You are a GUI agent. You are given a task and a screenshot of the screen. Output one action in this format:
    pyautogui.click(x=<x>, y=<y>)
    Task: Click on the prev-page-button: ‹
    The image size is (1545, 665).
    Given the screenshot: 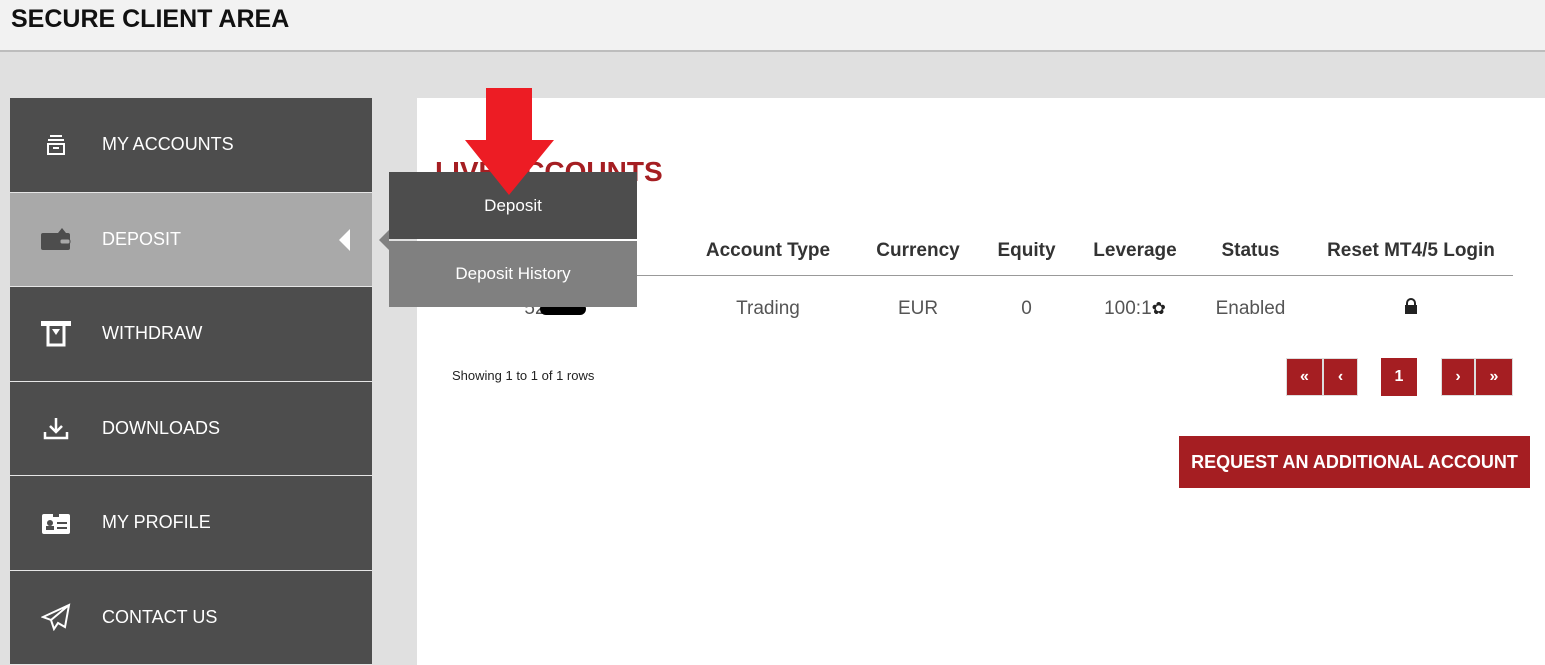 What is the action you would take?
    pyautogui.click(x=1340, y=377)
    